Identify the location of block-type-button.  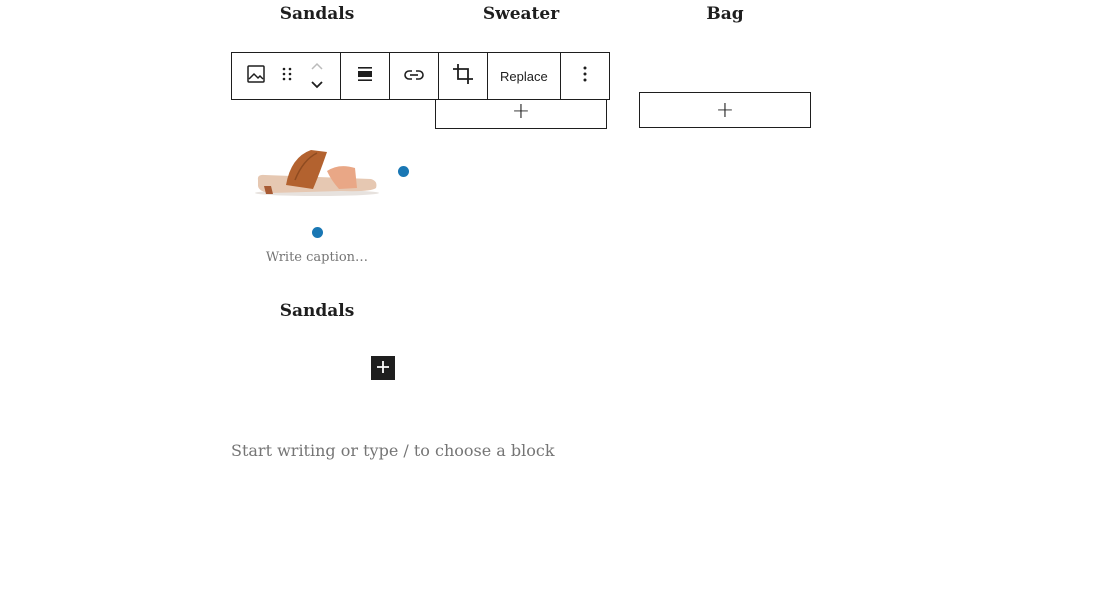
(256, 76).